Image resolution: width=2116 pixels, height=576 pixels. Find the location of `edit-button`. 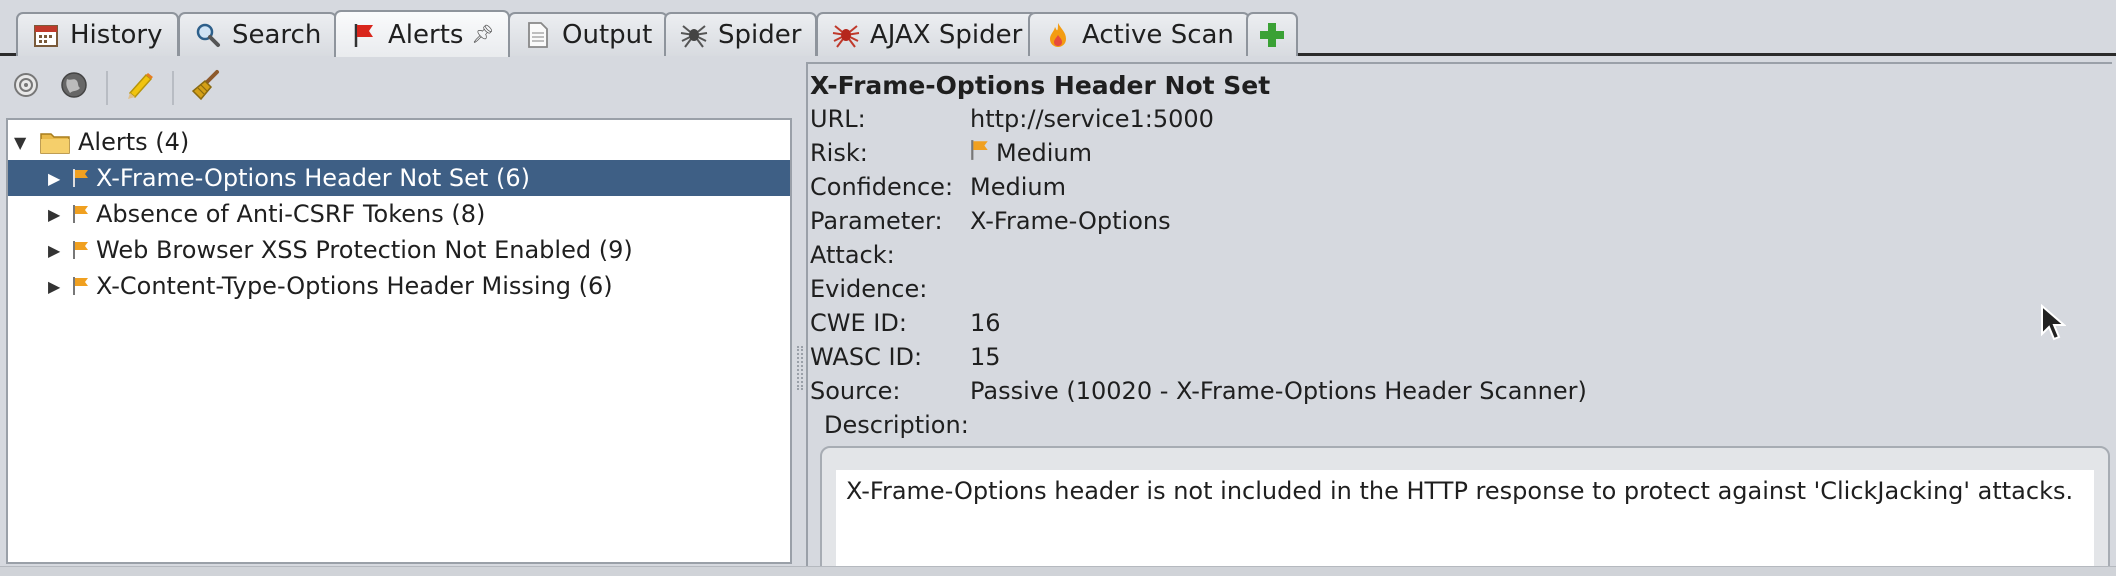

edit-button is located at coordinates (140, 88).